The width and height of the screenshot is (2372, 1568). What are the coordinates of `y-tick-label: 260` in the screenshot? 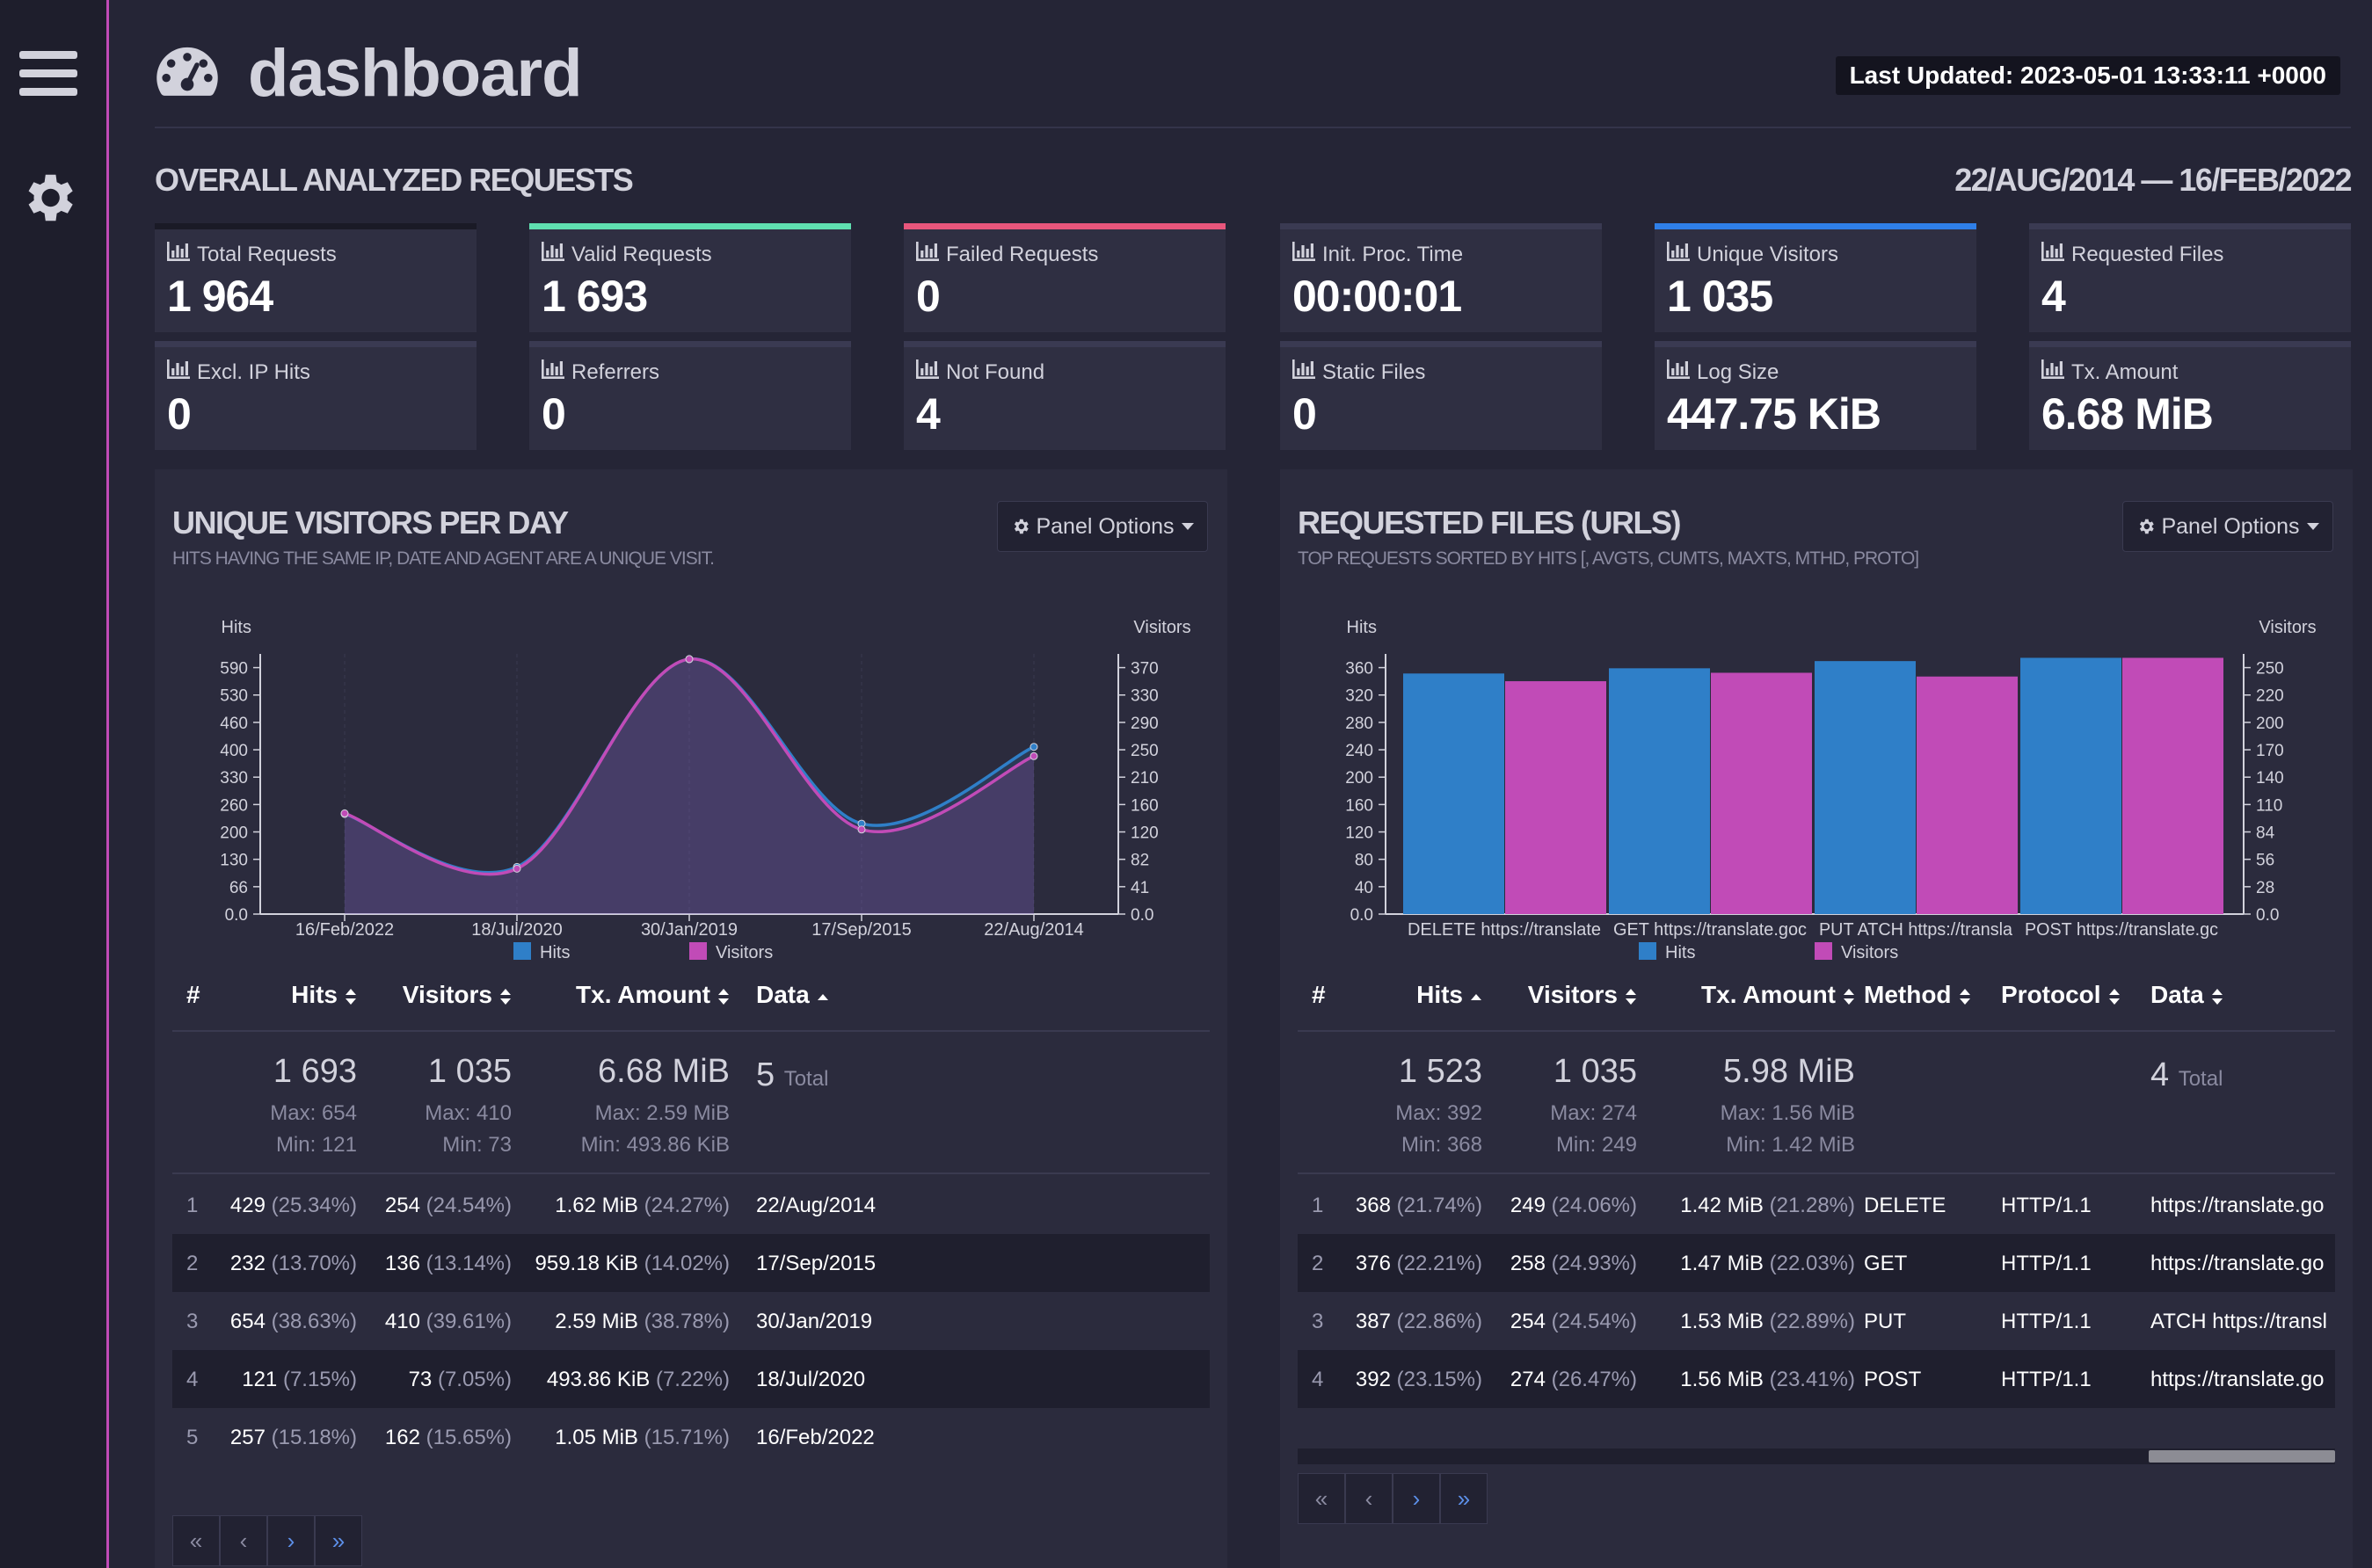 It's located at (234, 805).